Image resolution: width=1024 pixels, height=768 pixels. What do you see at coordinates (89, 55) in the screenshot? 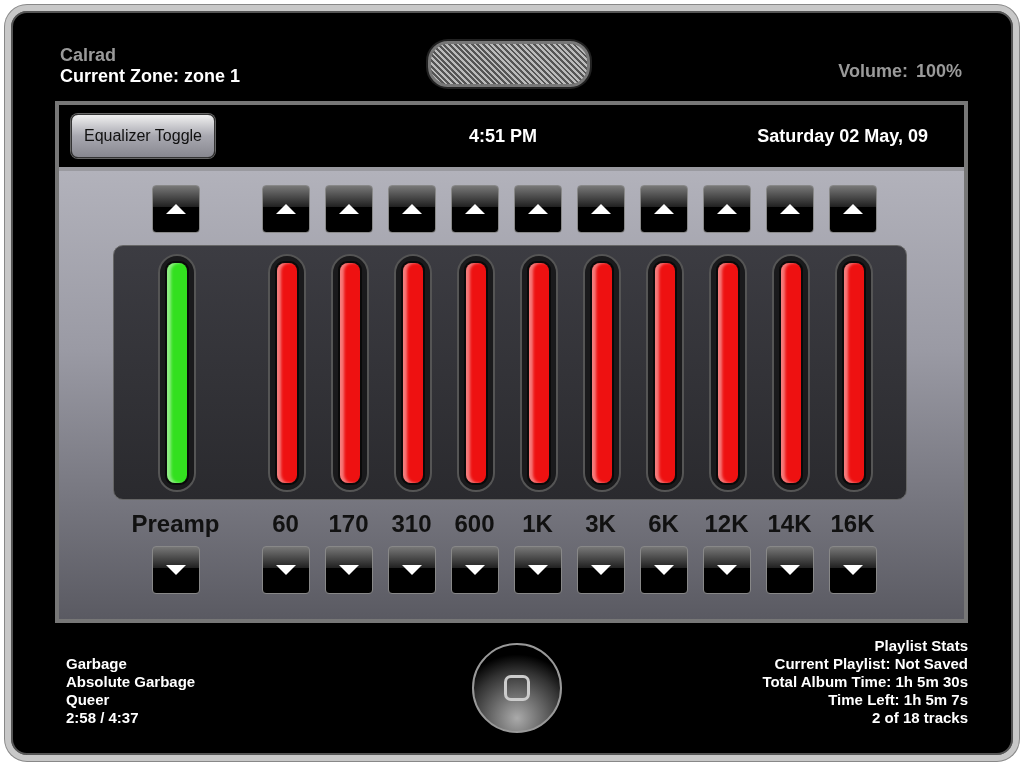
I see `brand-name: Calrad` at bounding box center [89, 55].